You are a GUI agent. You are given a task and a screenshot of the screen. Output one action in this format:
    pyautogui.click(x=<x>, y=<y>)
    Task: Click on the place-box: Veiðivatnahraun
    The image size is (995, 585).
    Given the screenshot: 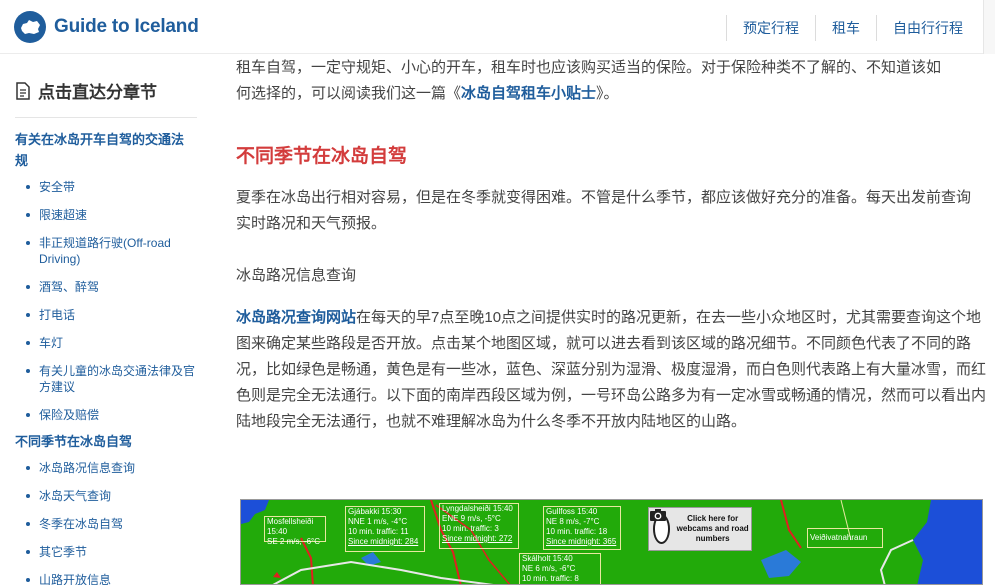 What is the action you would take?
    pyautogui.click(x=845, y=538)
    